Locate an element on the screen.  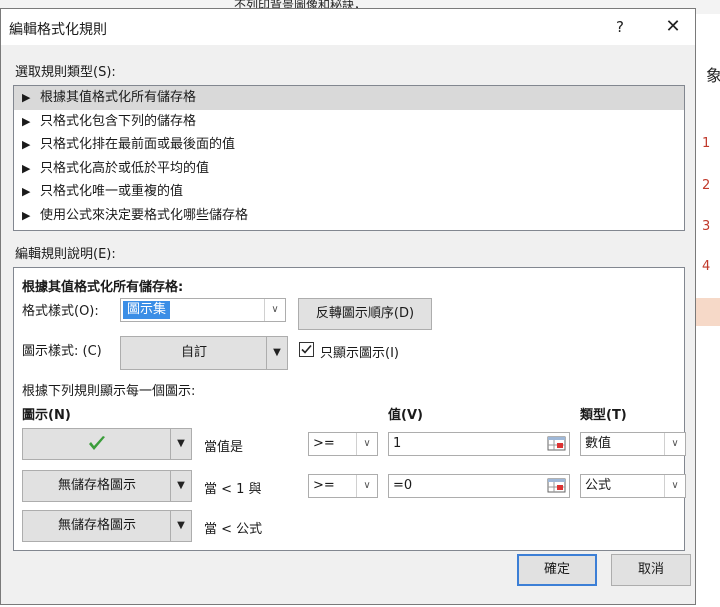
row-2-condition: 當 < 1 與 is located at coordinates (233, 489).